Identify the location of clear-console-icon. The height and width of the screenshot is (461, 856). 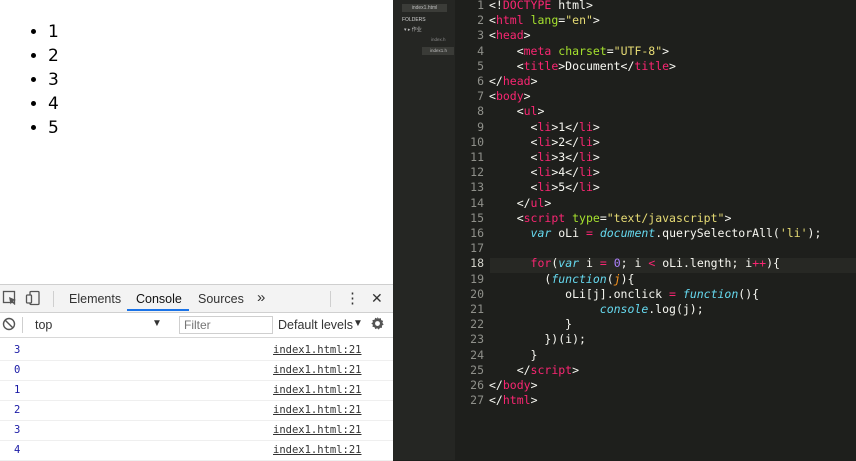
(9, 324).